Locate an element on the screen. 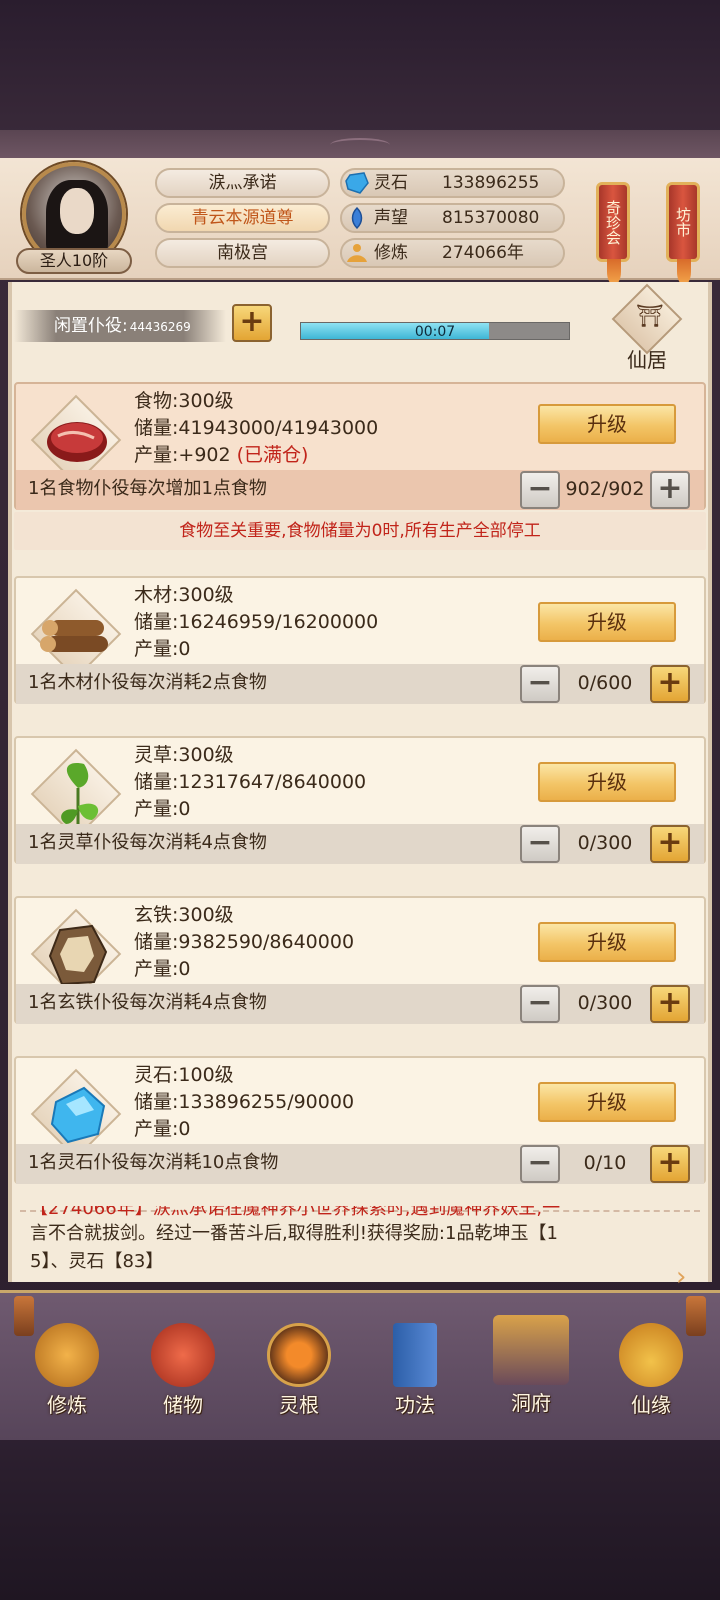  nav-label: 仙缘 is located at coordinates (651, 1405).